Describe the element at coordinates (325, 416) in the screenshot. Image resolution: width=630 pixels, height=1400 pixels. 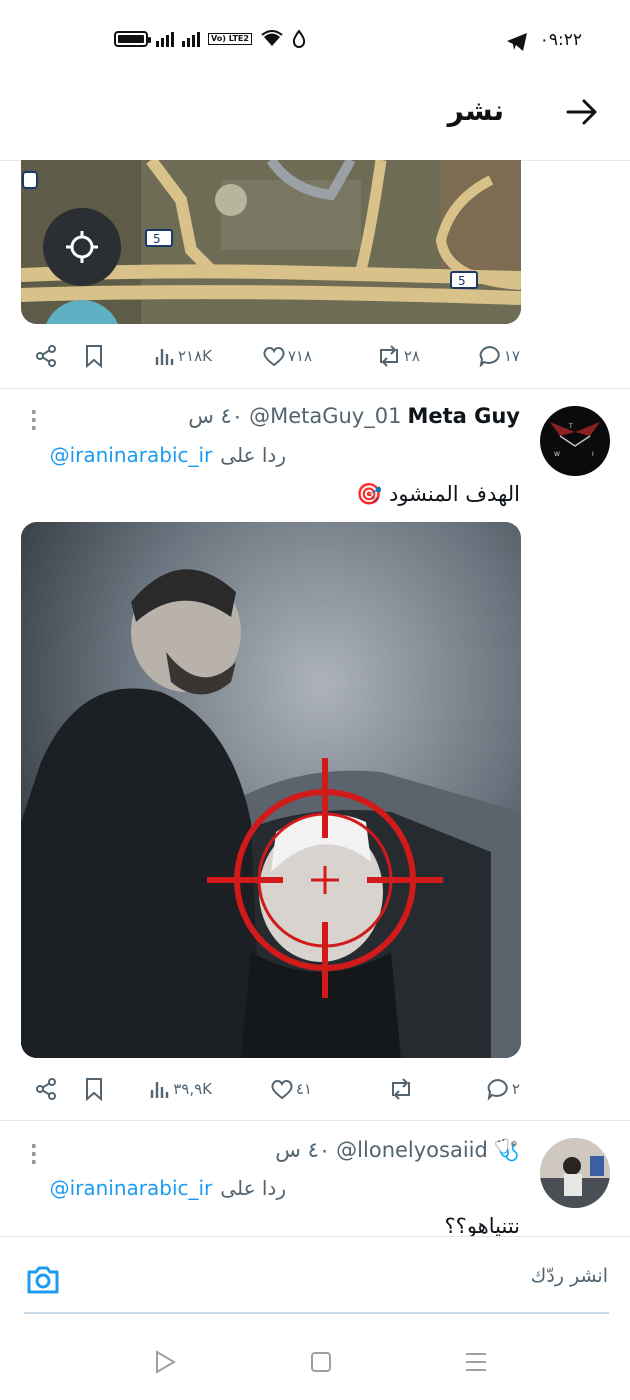
I see `user-handle: @MetaGuy_01` at that location.